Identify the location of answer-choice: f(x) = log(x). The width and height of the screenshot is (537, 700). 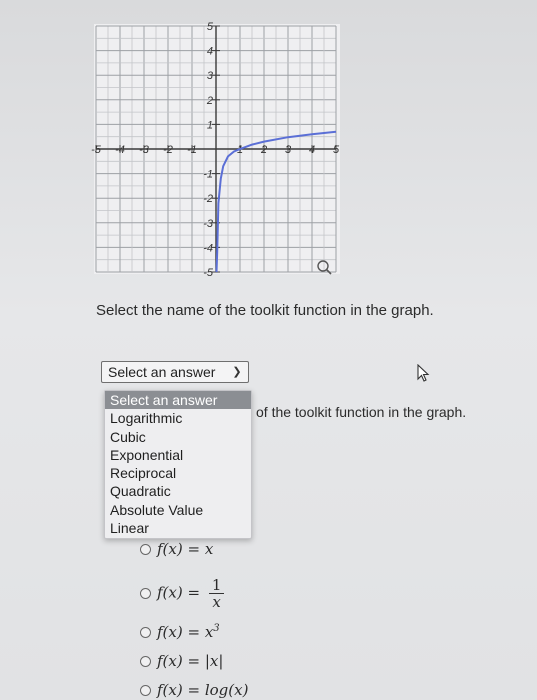
(194, 690).